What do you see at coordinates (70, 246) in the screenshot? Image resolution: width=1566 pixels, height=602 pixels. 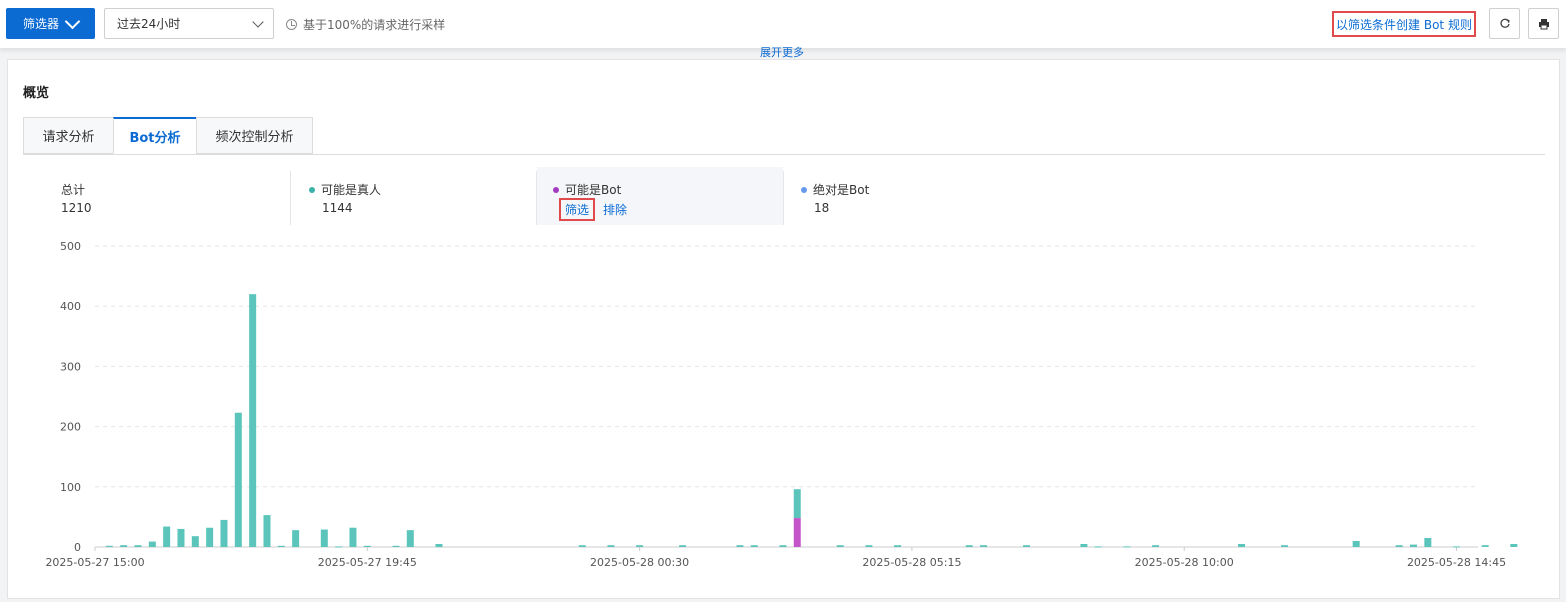 I see `y-tick-label: 500` at bounding box center [70, 246].